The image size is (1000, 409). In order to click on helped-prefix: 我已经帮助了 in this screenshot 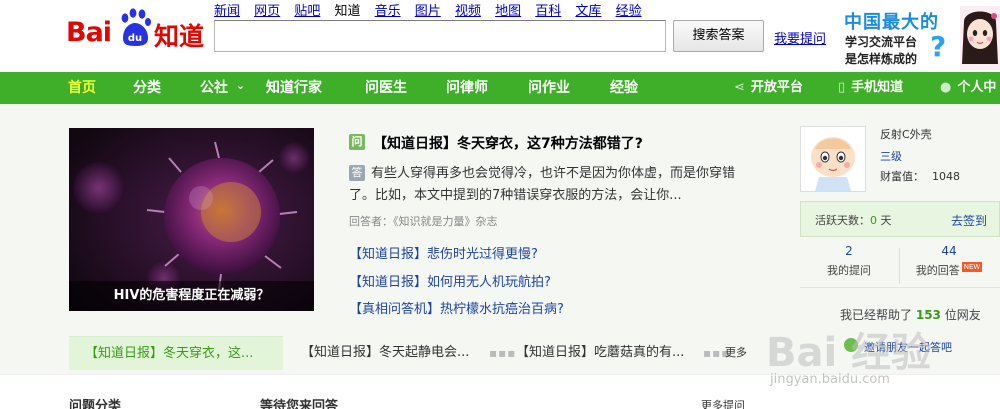, I will do `click(876, 315)`.